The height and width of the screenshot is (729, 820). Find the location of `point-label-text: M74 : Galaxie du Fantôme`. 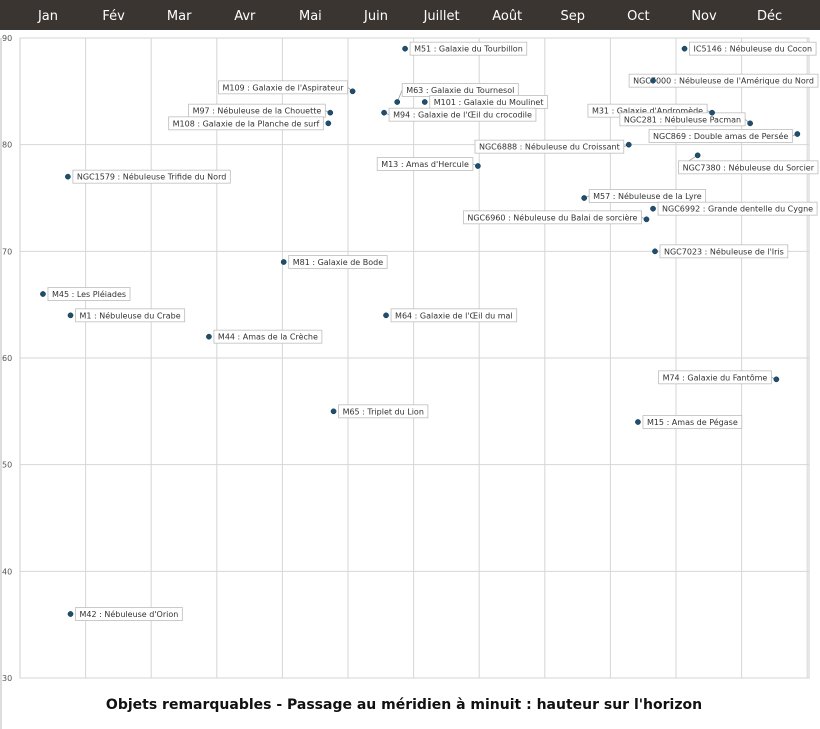

point-label-text: M74 : Galaxie du Fantôme is located at coordinates (715, 377).